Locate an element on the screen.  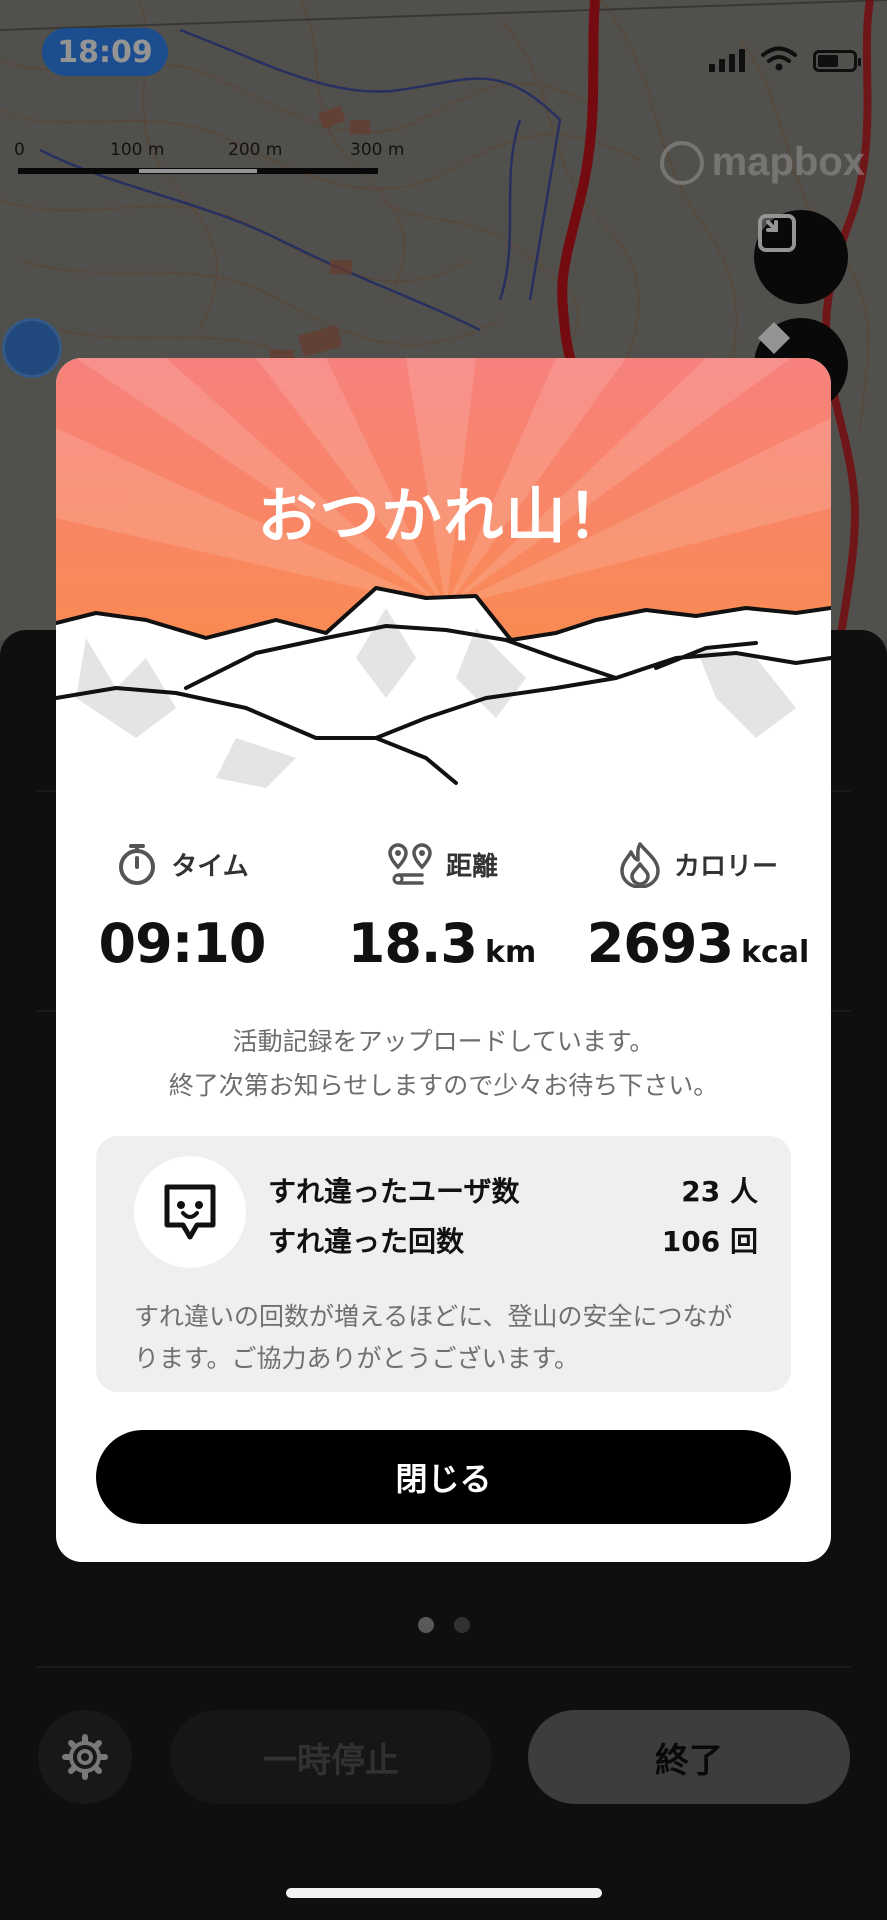
stat-calories: カロリー 2693 kcal is located at coordinates (698, 906).